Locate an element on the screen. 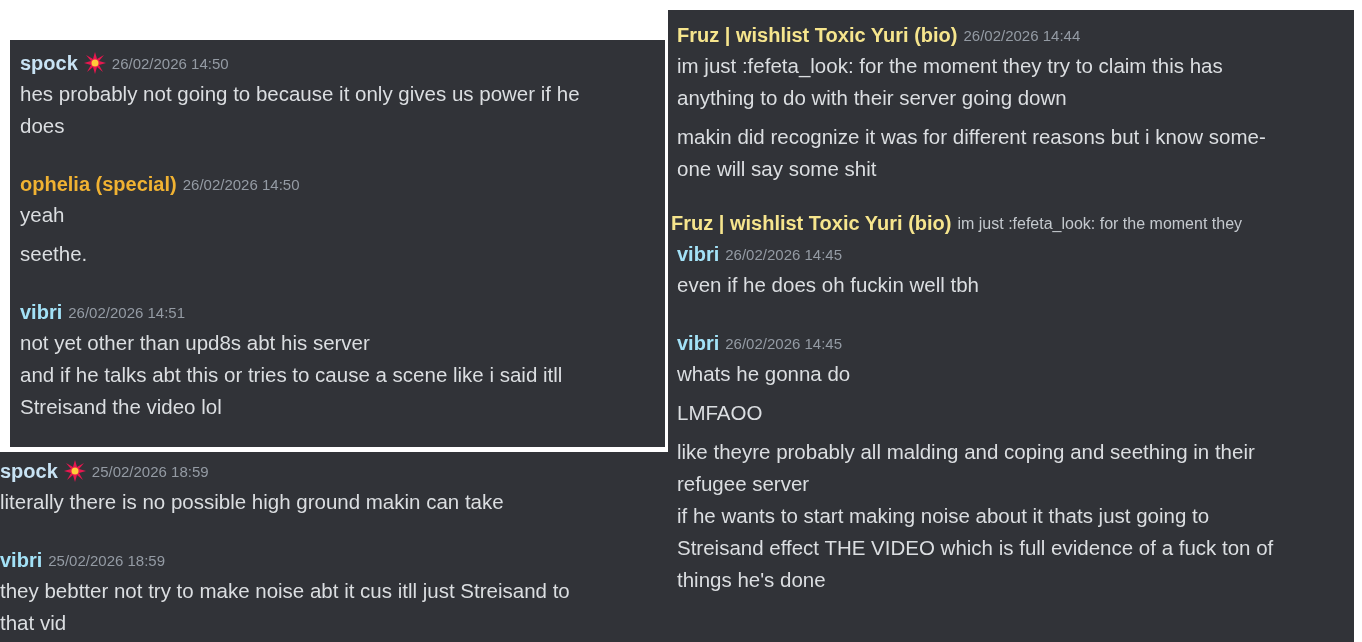 Image resolution: width=1362 pixels, height=642 pixels. message-text: even if he does oh fuckin well tbh is located at coordinates (828, 285).